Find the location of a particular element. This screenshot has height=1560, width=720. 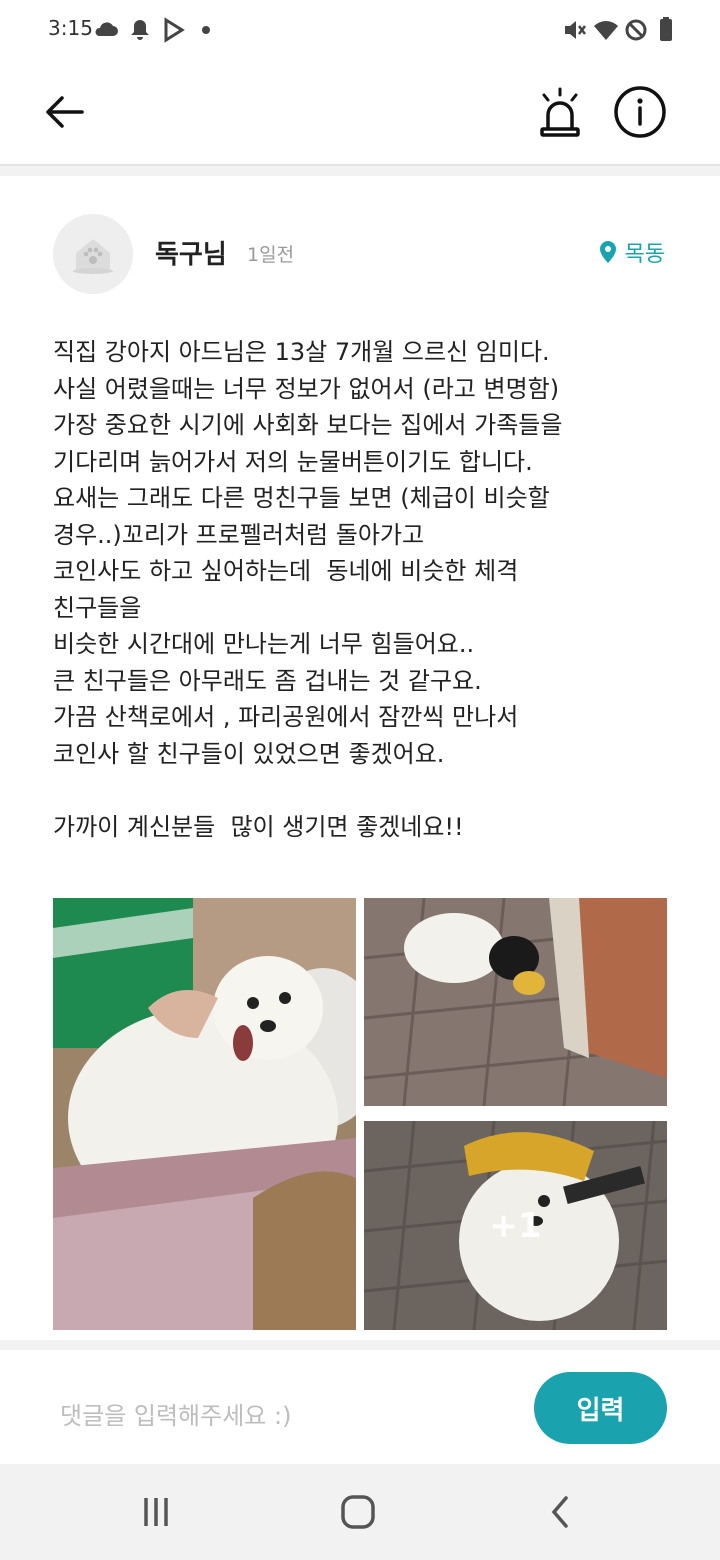

avatar is located at coordinates (93, 254).